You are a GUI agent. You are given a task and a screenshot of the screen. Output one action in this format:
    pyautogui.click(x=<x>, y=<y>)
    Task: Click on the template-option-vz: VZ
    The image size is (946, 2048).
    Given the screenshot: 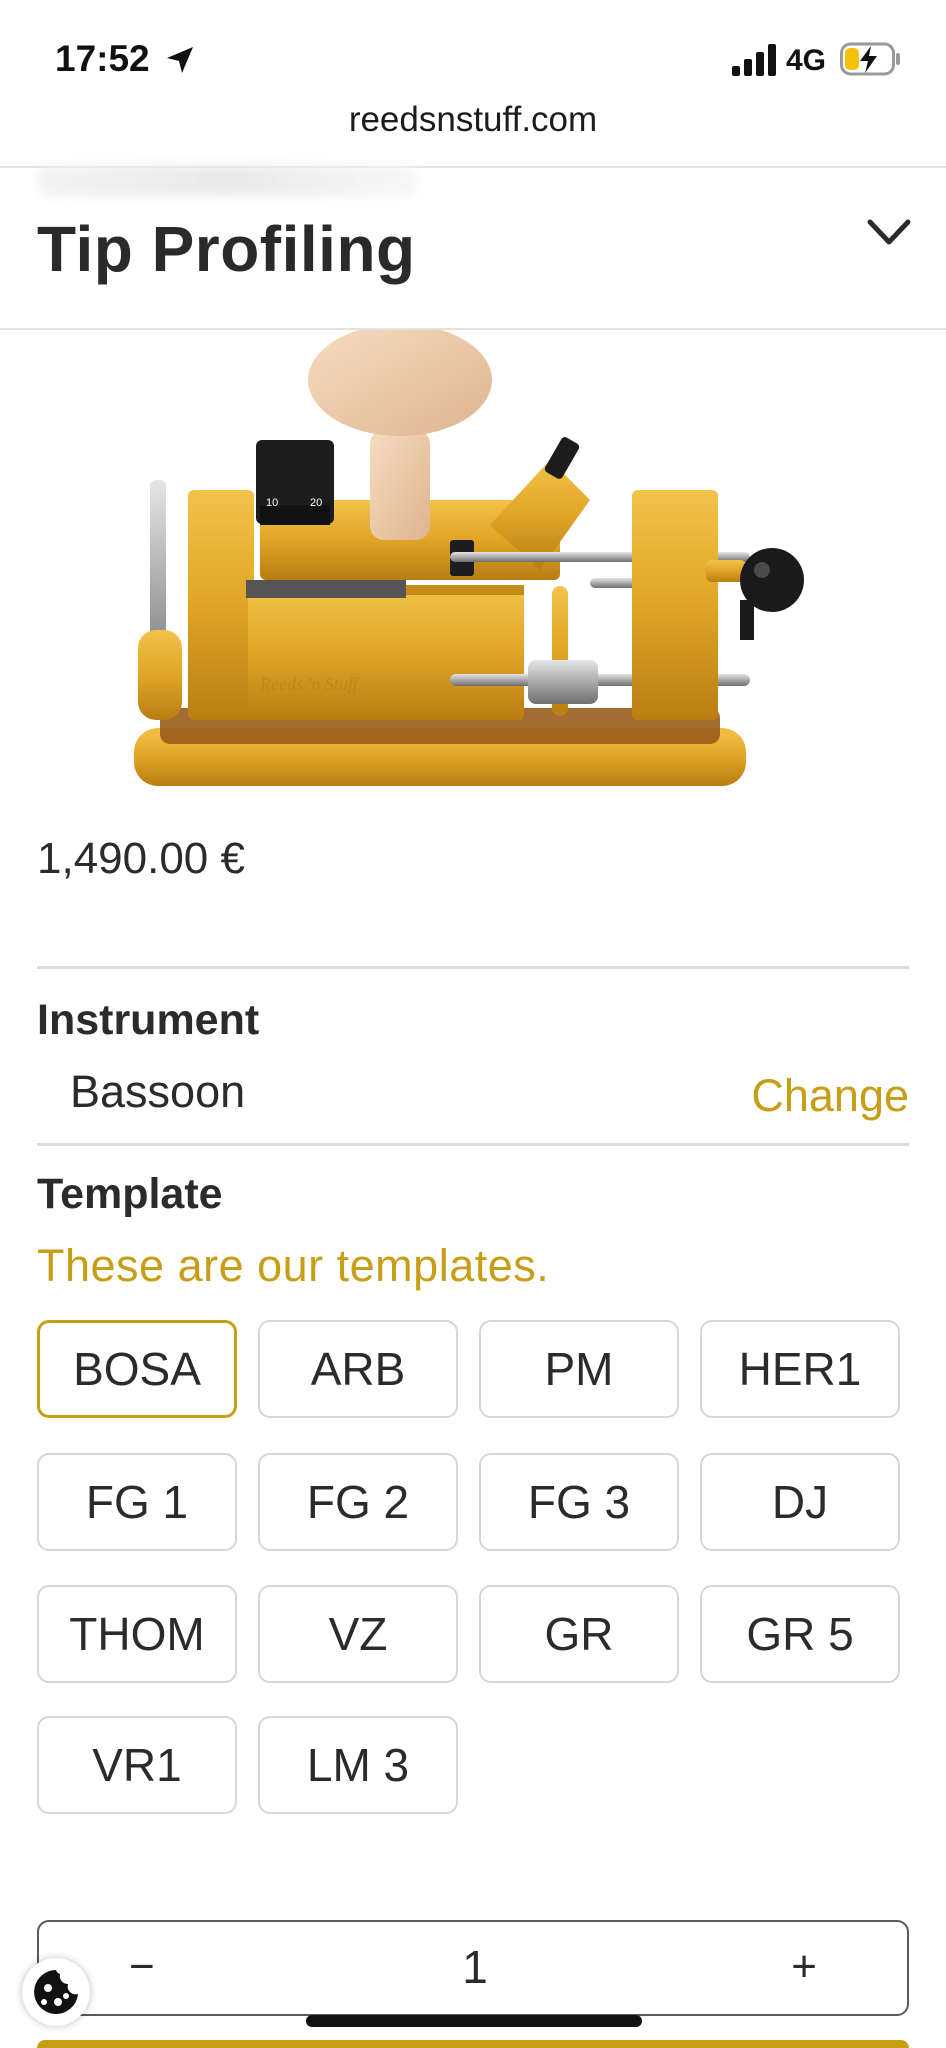 What is the action you would take?
    pyautogui.click(x=358, y=1634)
    